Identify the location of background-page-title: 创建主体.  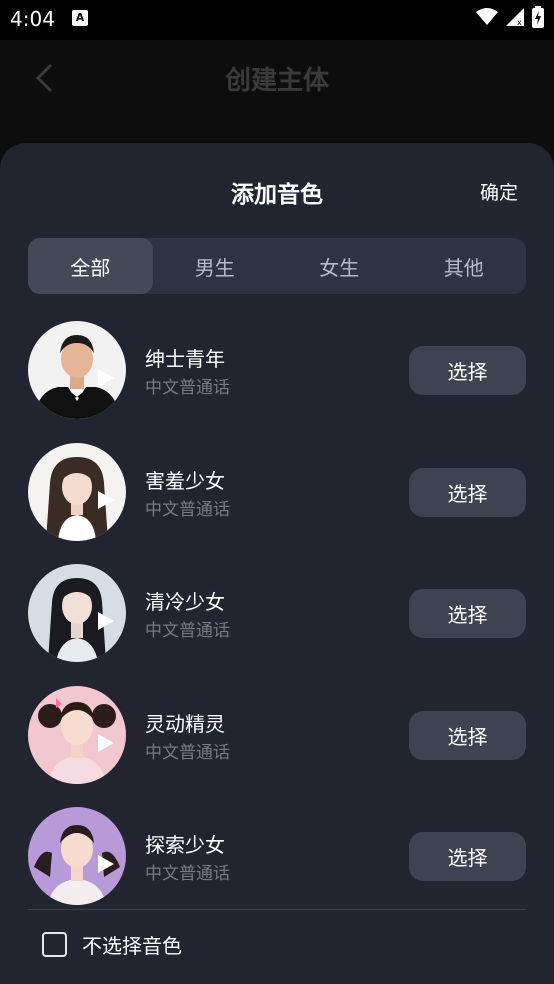
(276, 81).